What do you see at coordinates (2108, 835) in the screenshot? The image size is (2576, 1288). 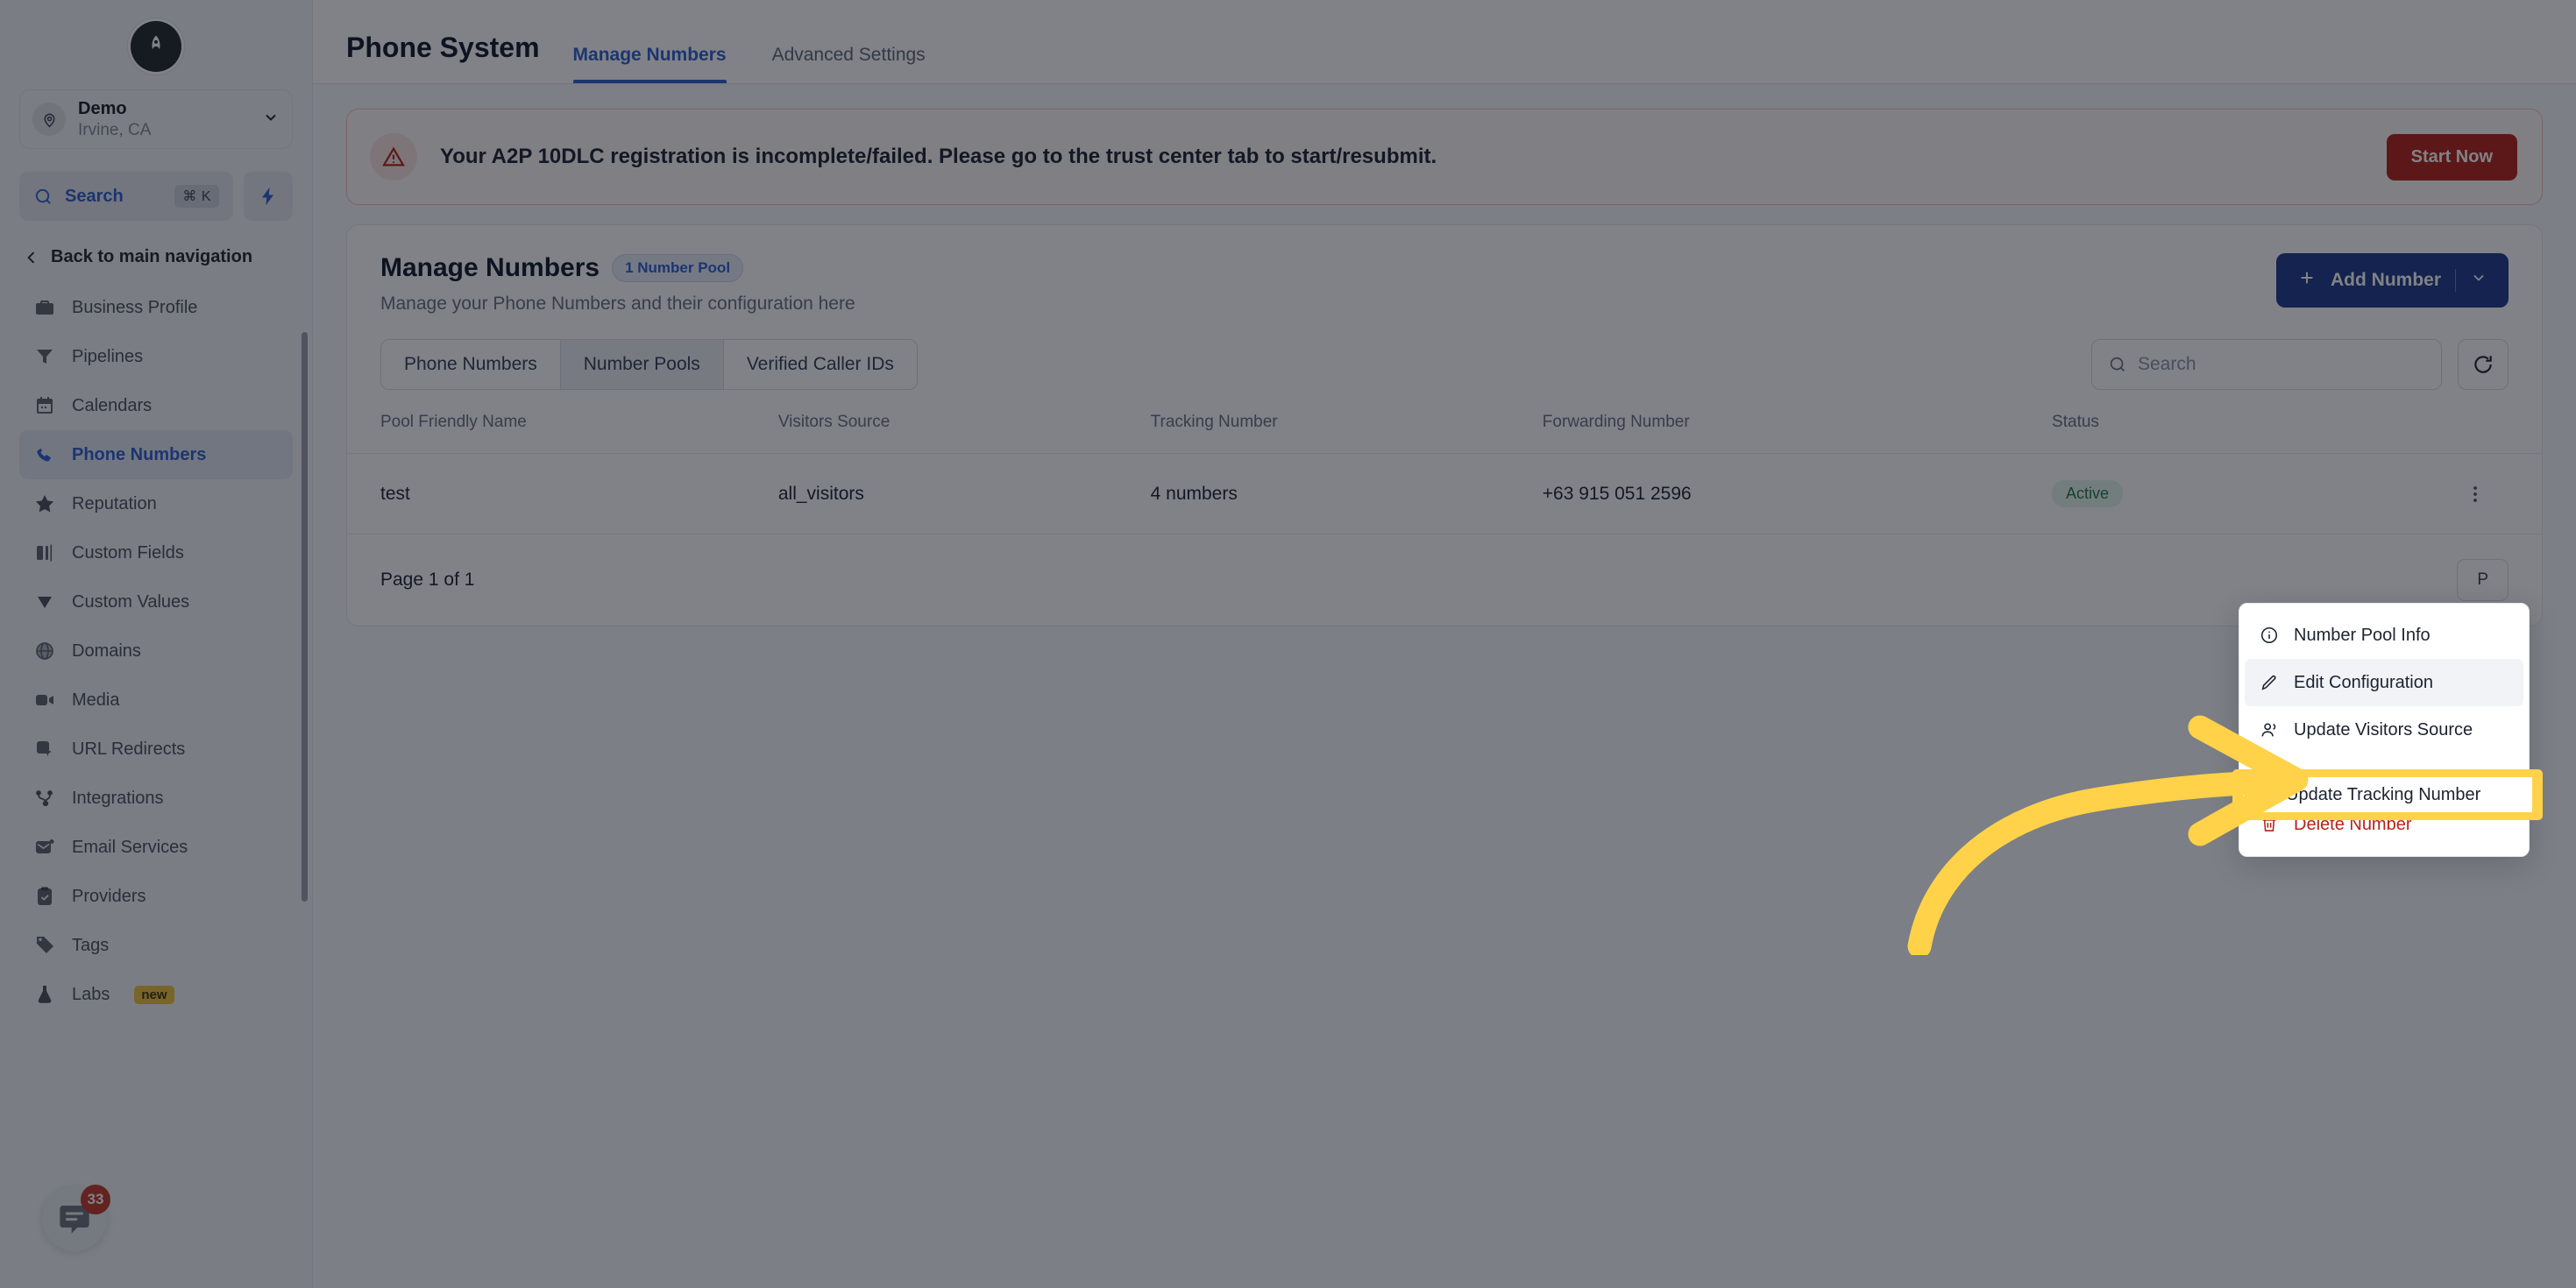 I see `curved-arrow-right-icon` at bounding box center [2108, 835].